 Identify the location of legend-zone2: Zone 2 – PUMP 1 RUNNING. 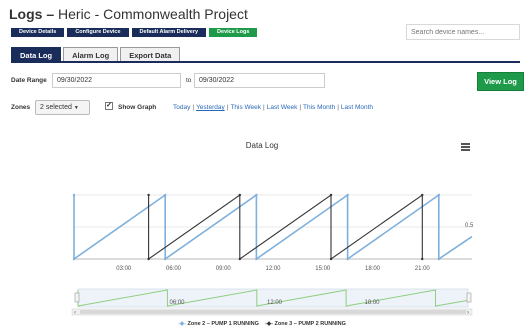
(223, 324).